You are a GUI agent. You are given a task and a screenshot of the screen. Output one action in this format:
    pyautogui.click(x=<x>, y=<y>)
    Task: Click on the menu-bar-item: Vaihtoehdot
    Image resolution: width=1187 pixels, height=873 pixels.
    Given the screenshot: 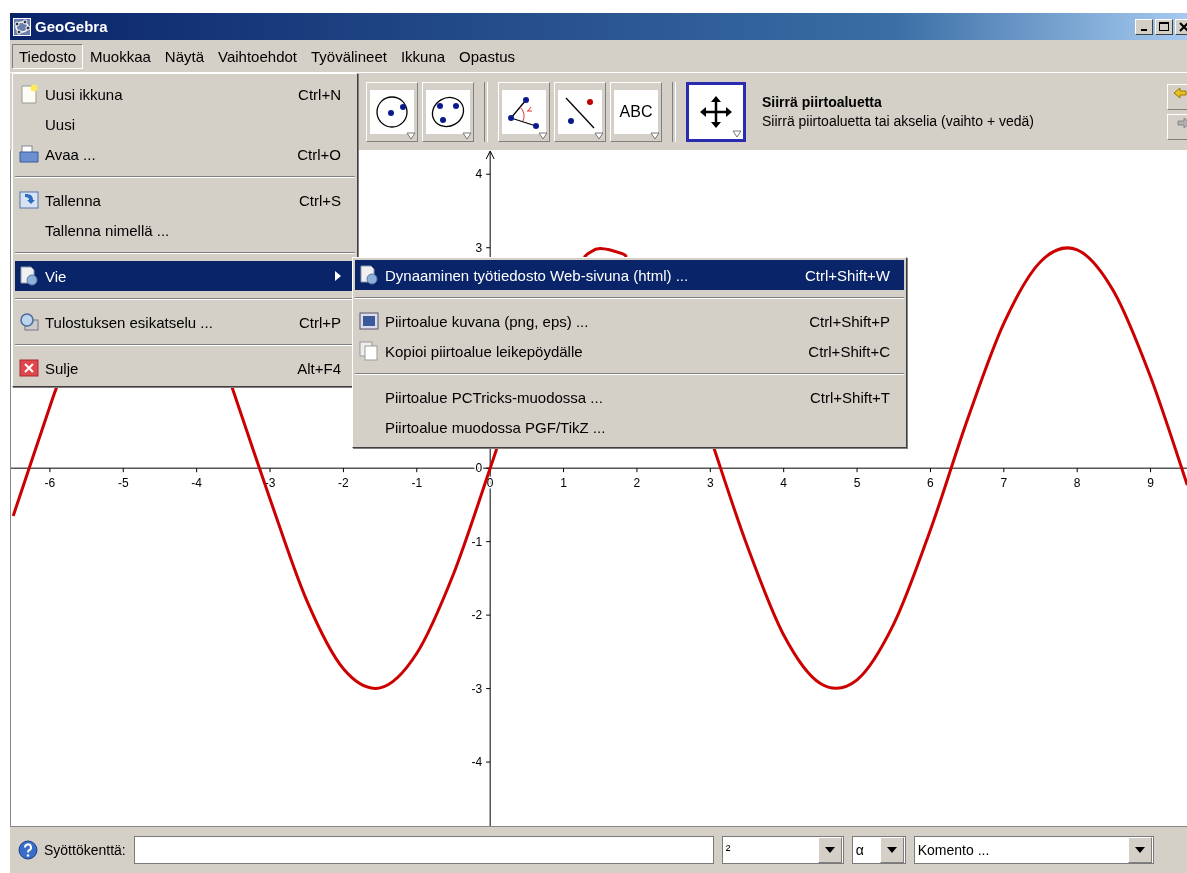 What is the action you would take?
    pyautogui.click(x=257, y=56)
    